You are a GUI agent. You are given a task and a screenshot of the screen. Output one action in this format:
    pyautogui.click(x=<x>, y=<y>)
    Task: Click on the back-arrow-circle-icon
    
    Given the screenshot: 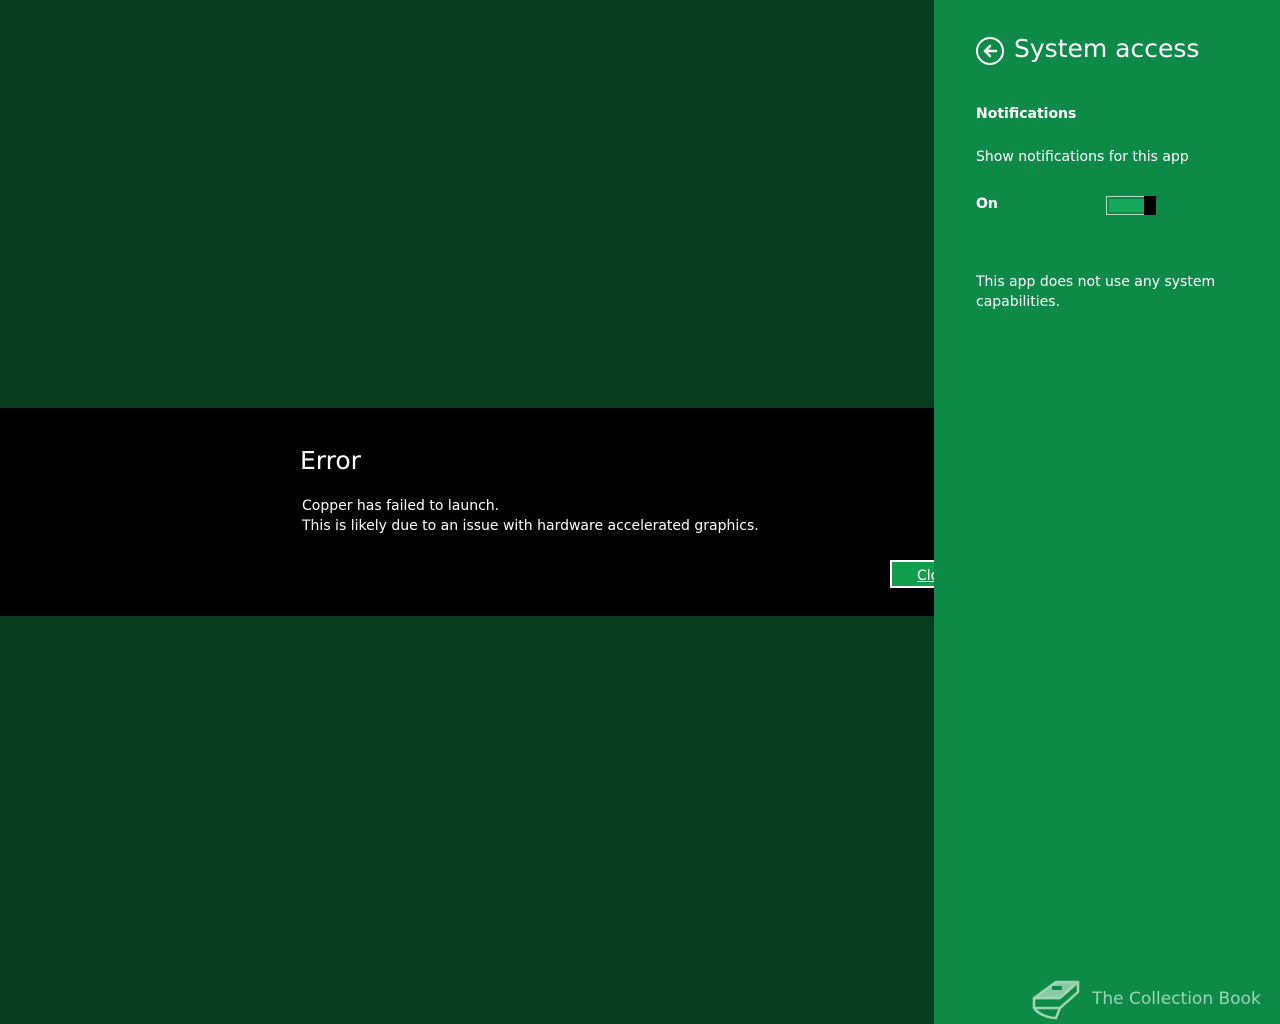 What is the action you would take?
    pyautogui.click(x=990, y=51)
    